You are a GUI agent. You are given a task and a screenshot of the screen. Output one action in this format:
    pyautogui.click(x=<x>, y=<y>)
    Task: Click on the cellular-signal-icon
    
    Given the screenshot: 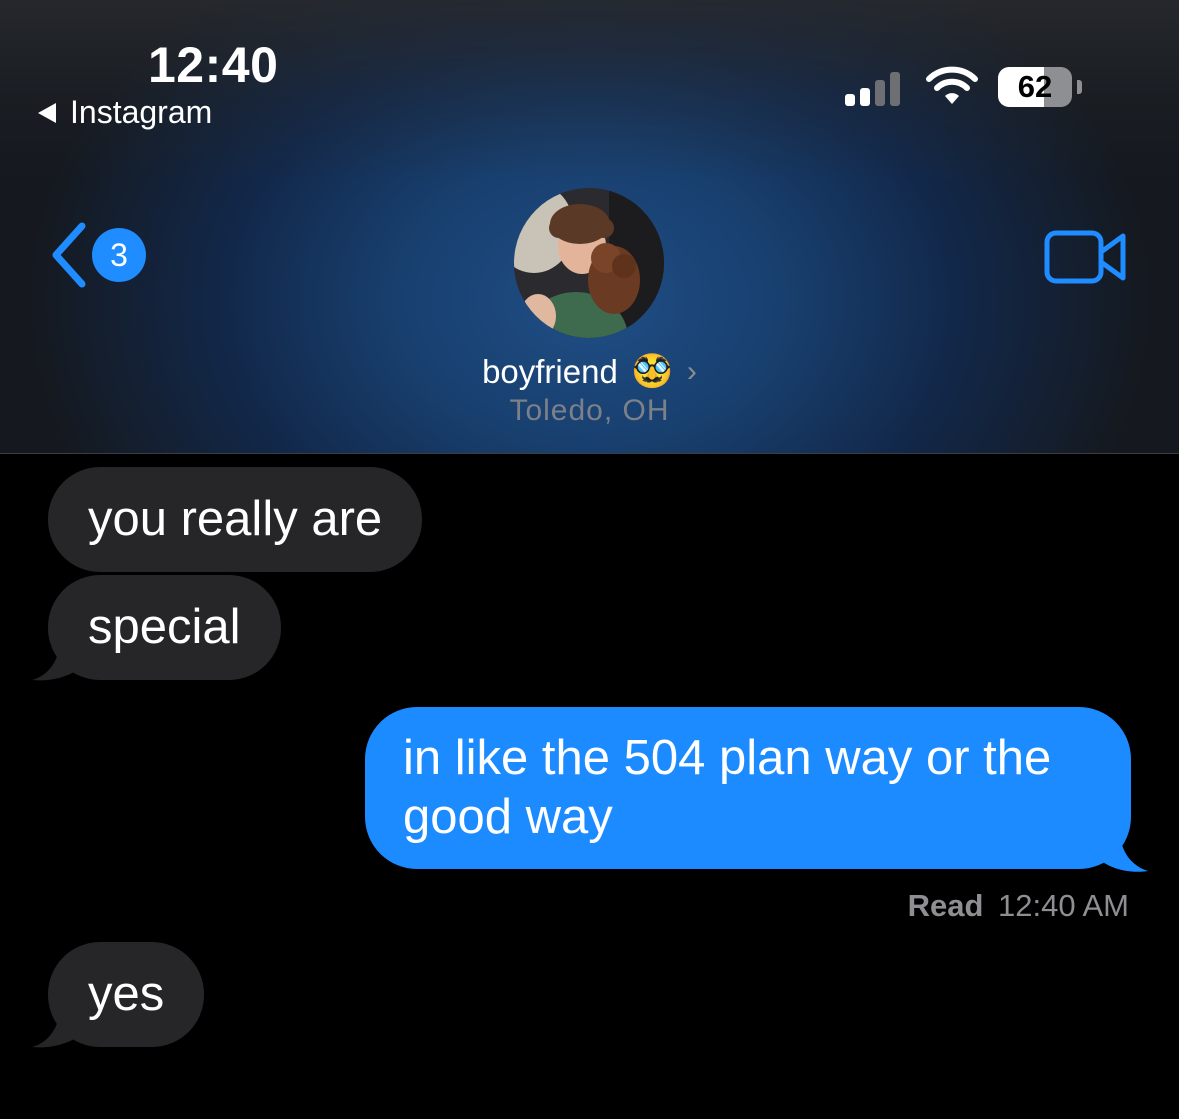 What is the action you would take?
    pyautogui.click(x=872, y=88)
    